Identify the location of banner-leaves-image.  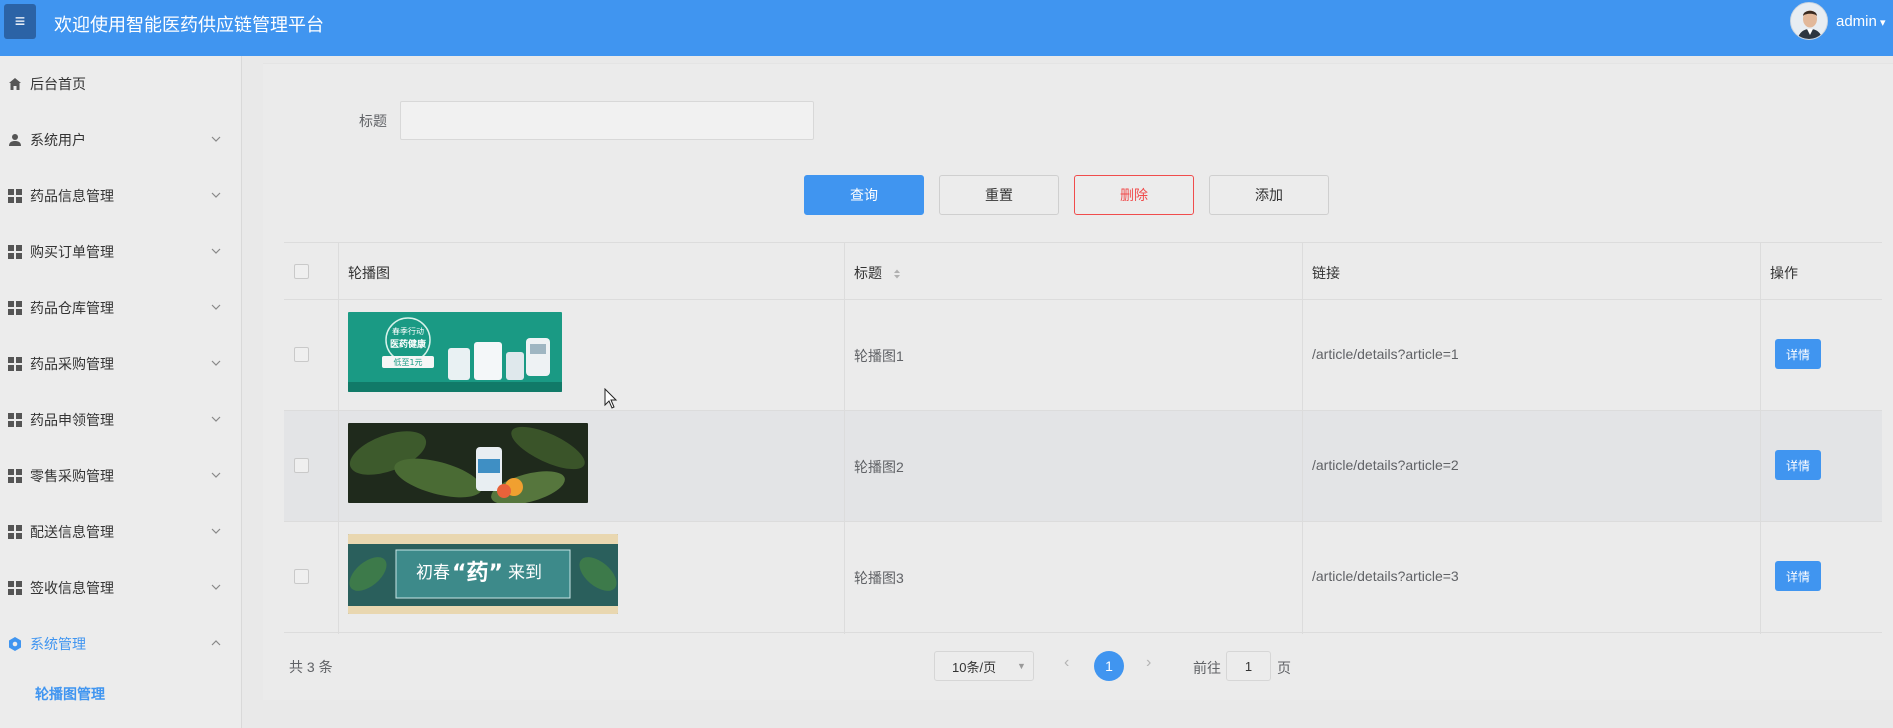
(468, 463).